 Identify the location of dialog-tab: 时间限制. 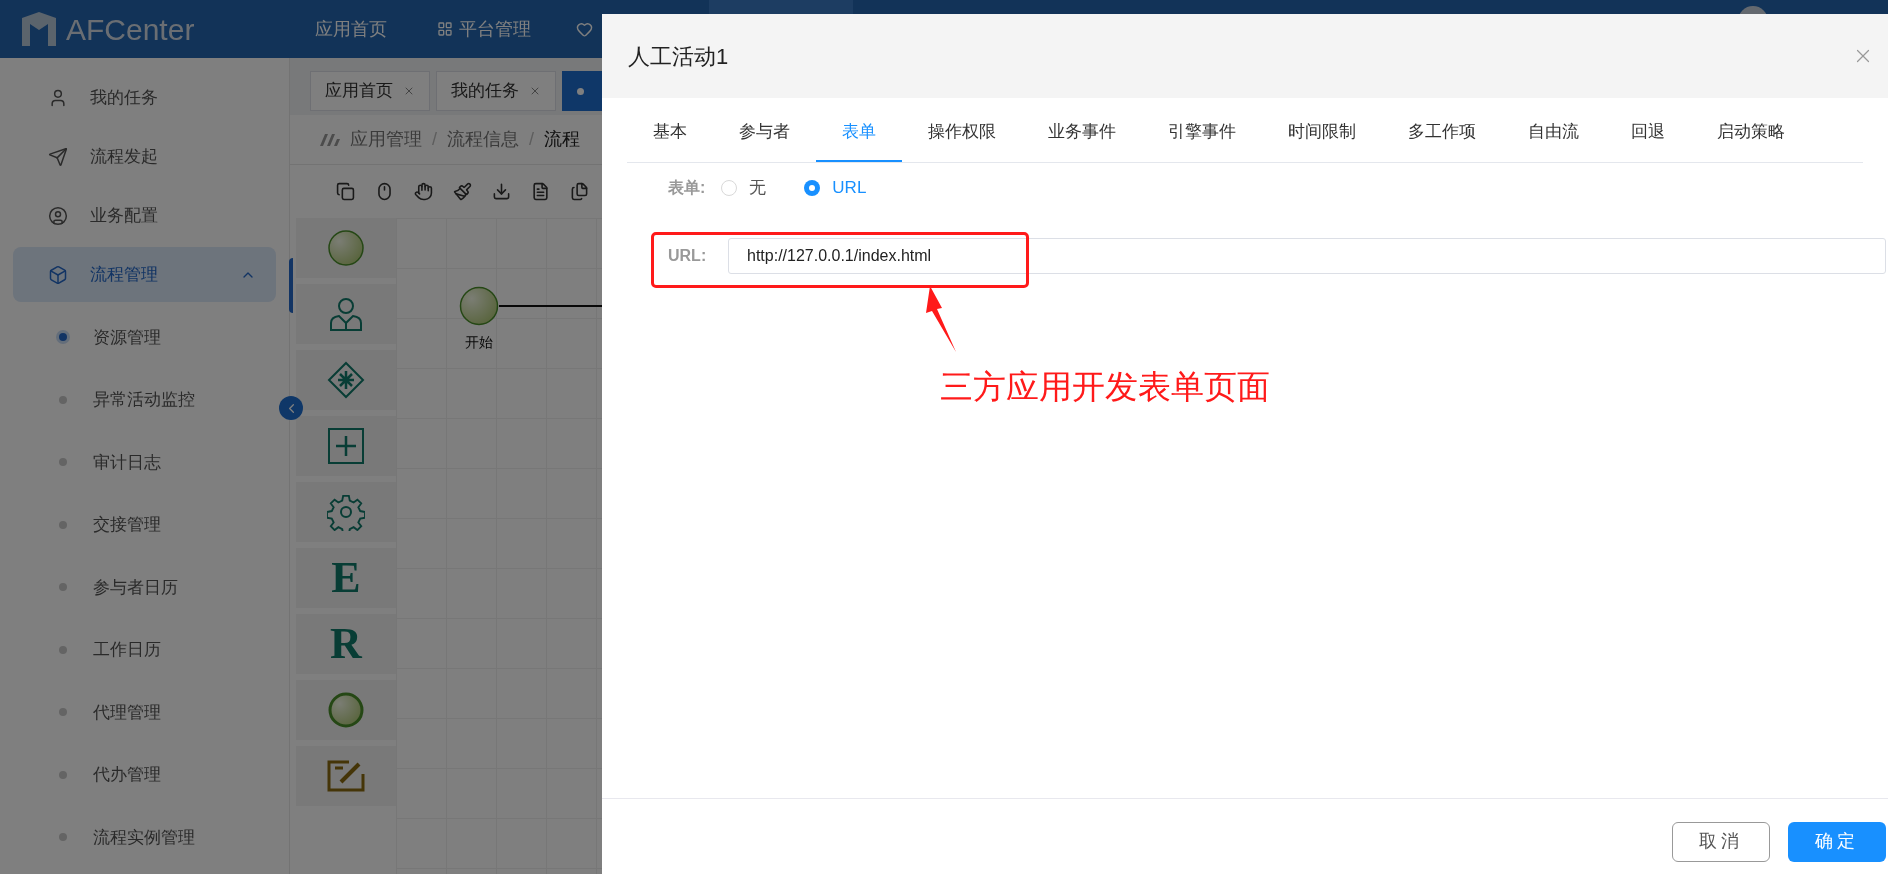
(1322, 133).